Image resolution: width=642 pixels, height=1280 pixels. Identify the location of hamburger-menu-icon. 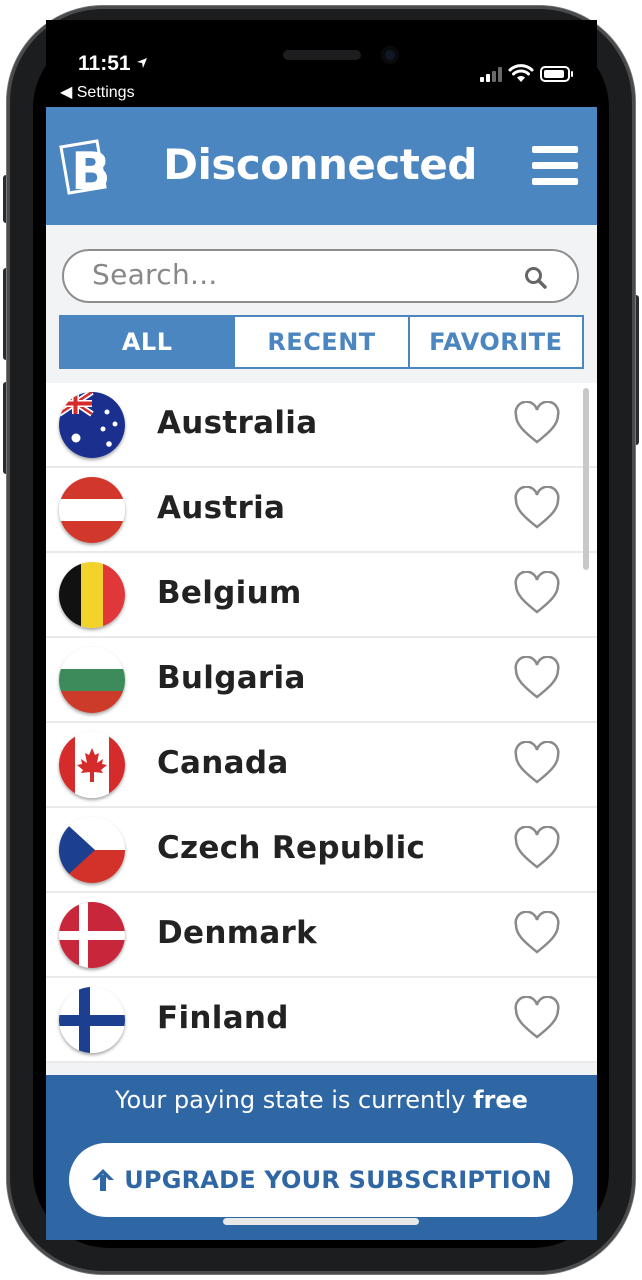
(556, 166).